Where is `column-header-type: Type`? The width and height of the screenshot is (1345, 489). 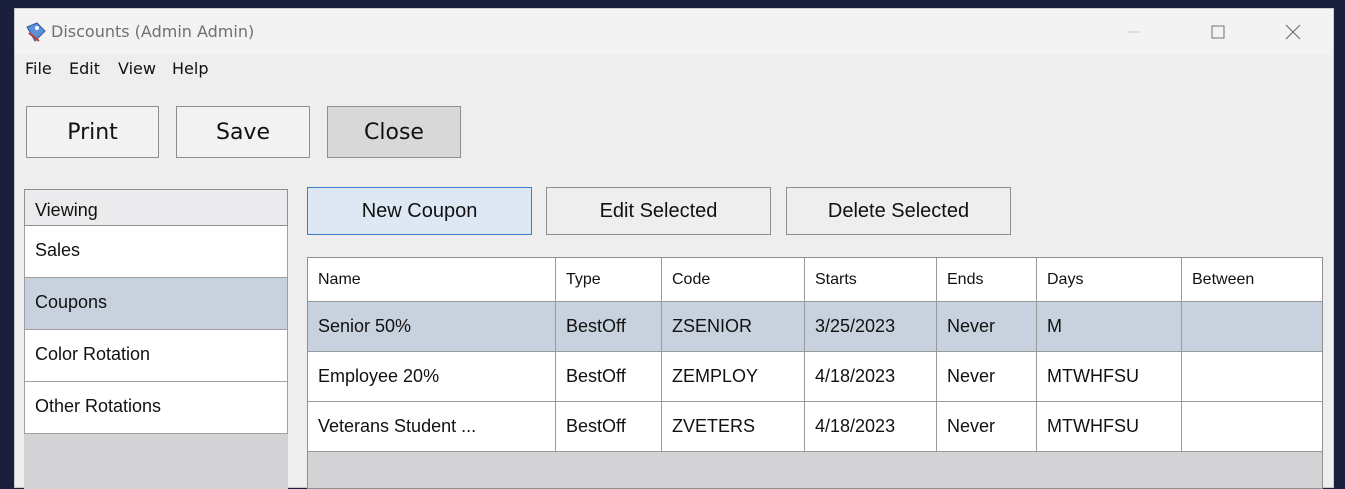
column-header-type: Type is located at coordinates (609, 280).